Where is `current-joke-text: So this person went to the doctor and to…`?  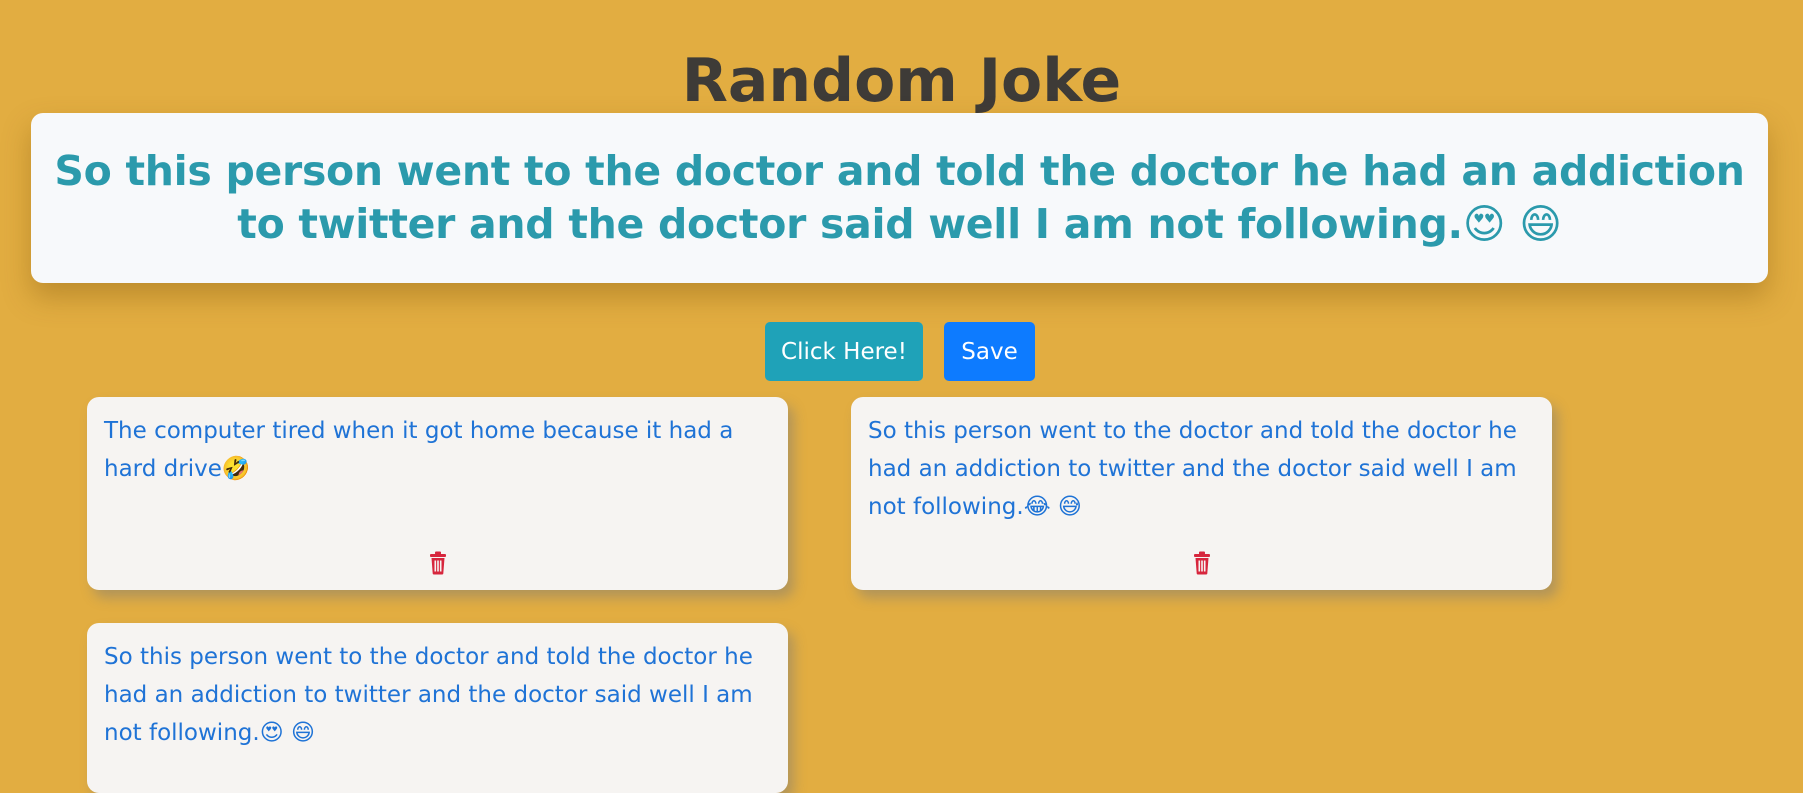
current-joke-text: So this person went to the doctor and to… is located at coordinates (899, 197).